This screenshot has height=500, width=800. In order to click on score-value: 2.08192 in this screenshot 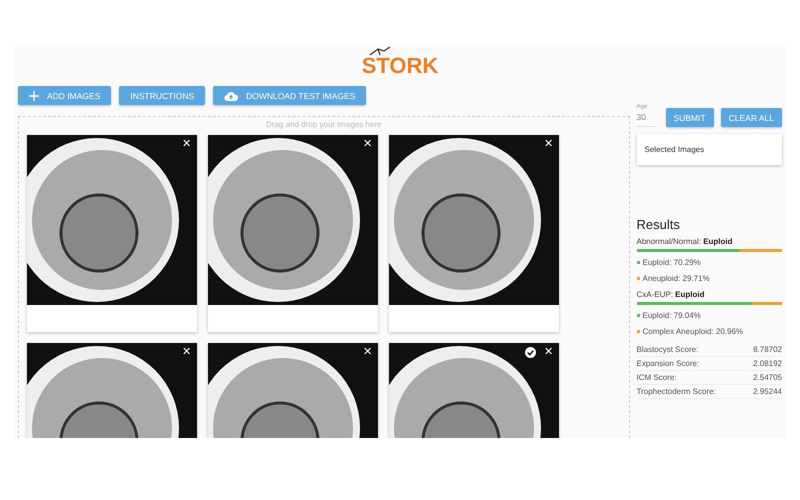, I will do `click(767, 363)`.